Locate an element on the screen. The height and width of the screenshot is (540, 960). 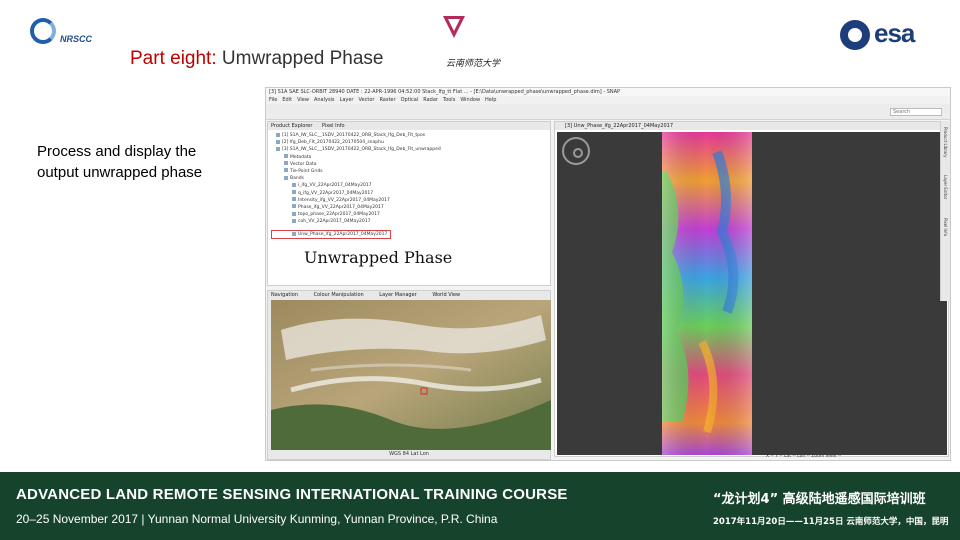
world-map is located at coordinates (411, 375).